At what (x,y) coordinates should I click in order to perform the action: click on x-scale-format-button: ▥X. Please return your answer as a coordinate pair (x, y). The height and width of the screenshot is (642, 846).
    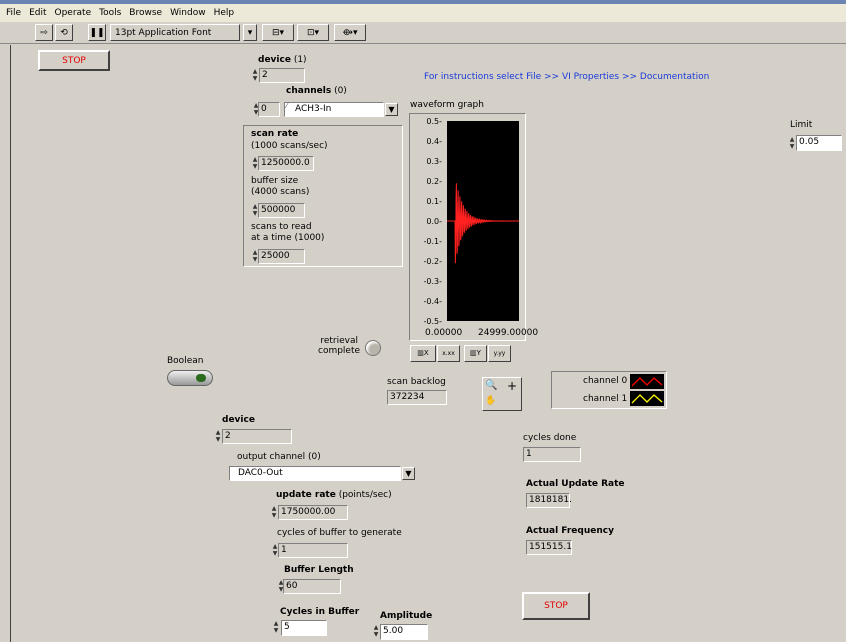
    Looking at the image, I should click on (423, 353).